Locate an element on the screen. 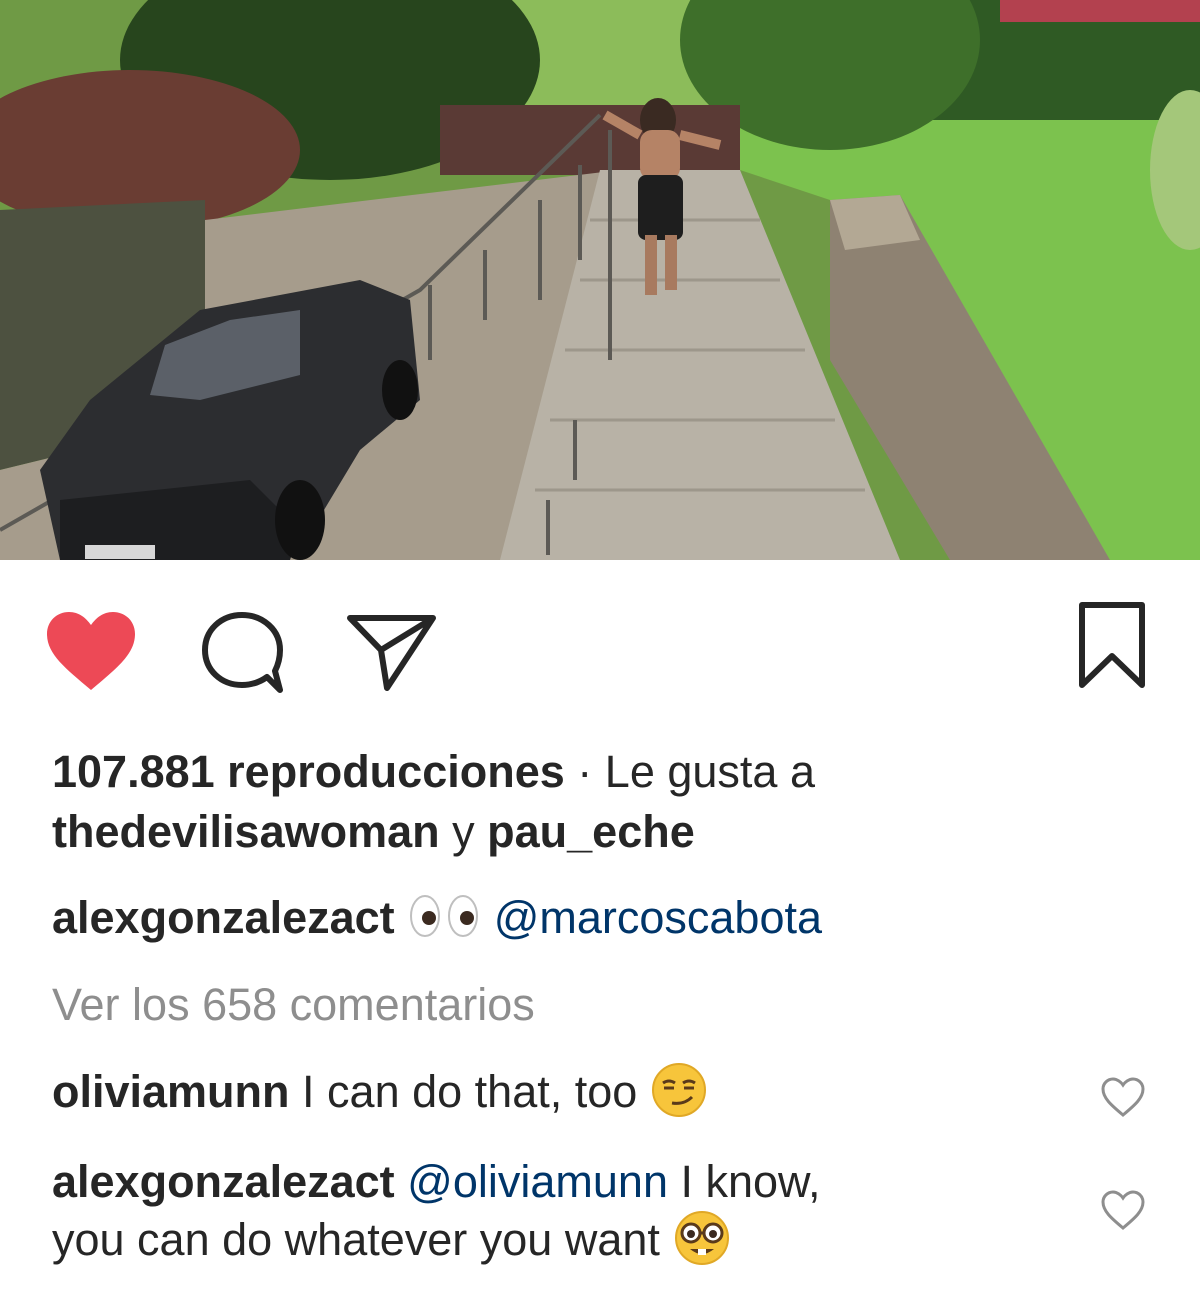 Image resolution: width=1200 pixels, height=1289 pixels. liked-user-link: thedevilisawoman is located at coordinates (246, 831).